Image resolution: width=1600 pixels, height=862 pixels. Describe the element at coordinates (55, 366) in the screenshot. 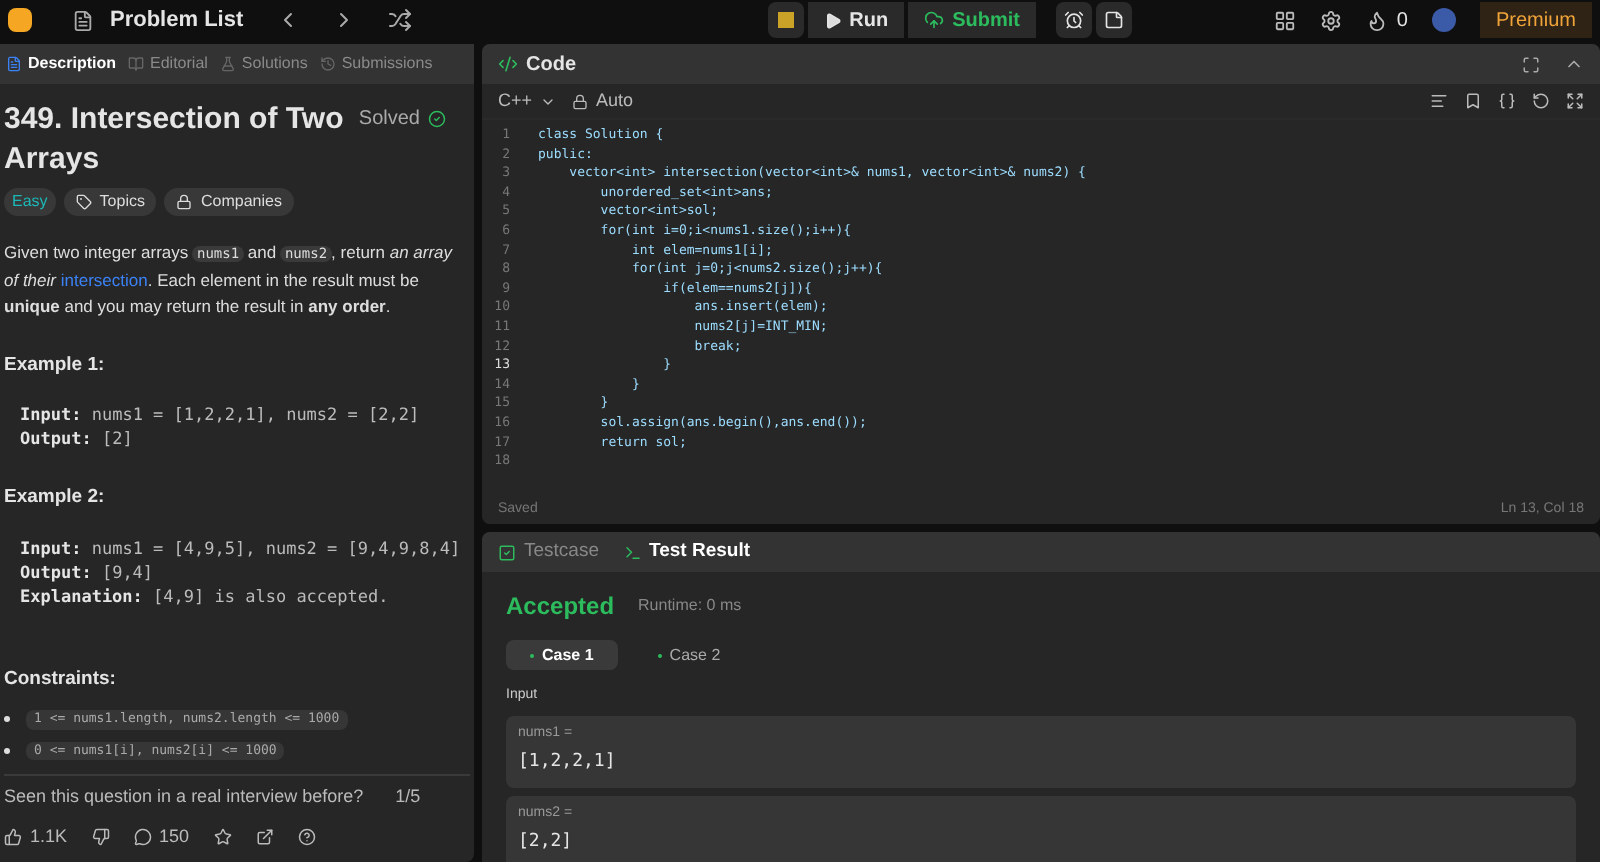

I see `example-heading: Example 1:` at that location.